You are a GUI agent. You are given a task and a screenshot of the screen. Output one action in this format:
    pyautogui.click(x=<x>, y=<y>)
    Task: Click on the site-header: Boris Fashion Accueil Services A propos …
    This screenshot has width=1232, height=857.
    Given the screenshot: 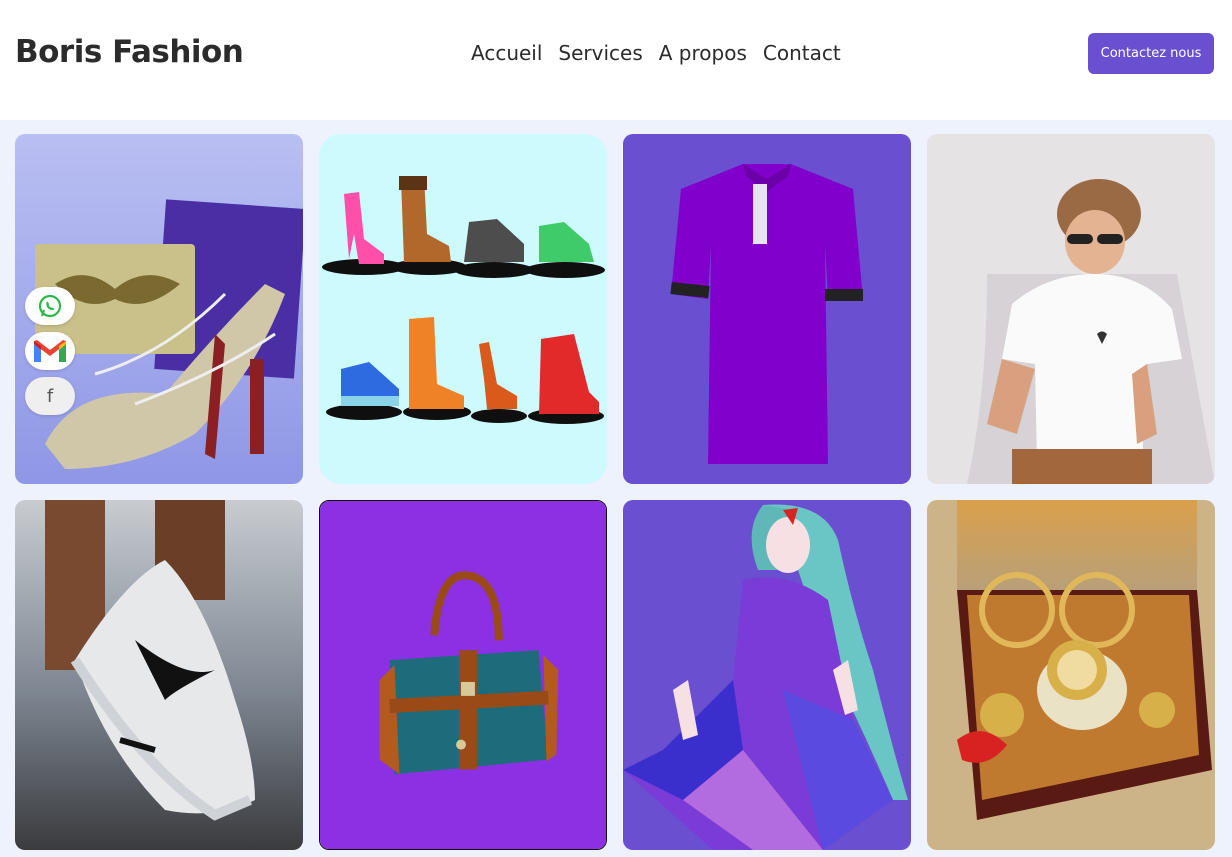 What is the action you would take?
    pyautogui.click(x=616, y=60)
    